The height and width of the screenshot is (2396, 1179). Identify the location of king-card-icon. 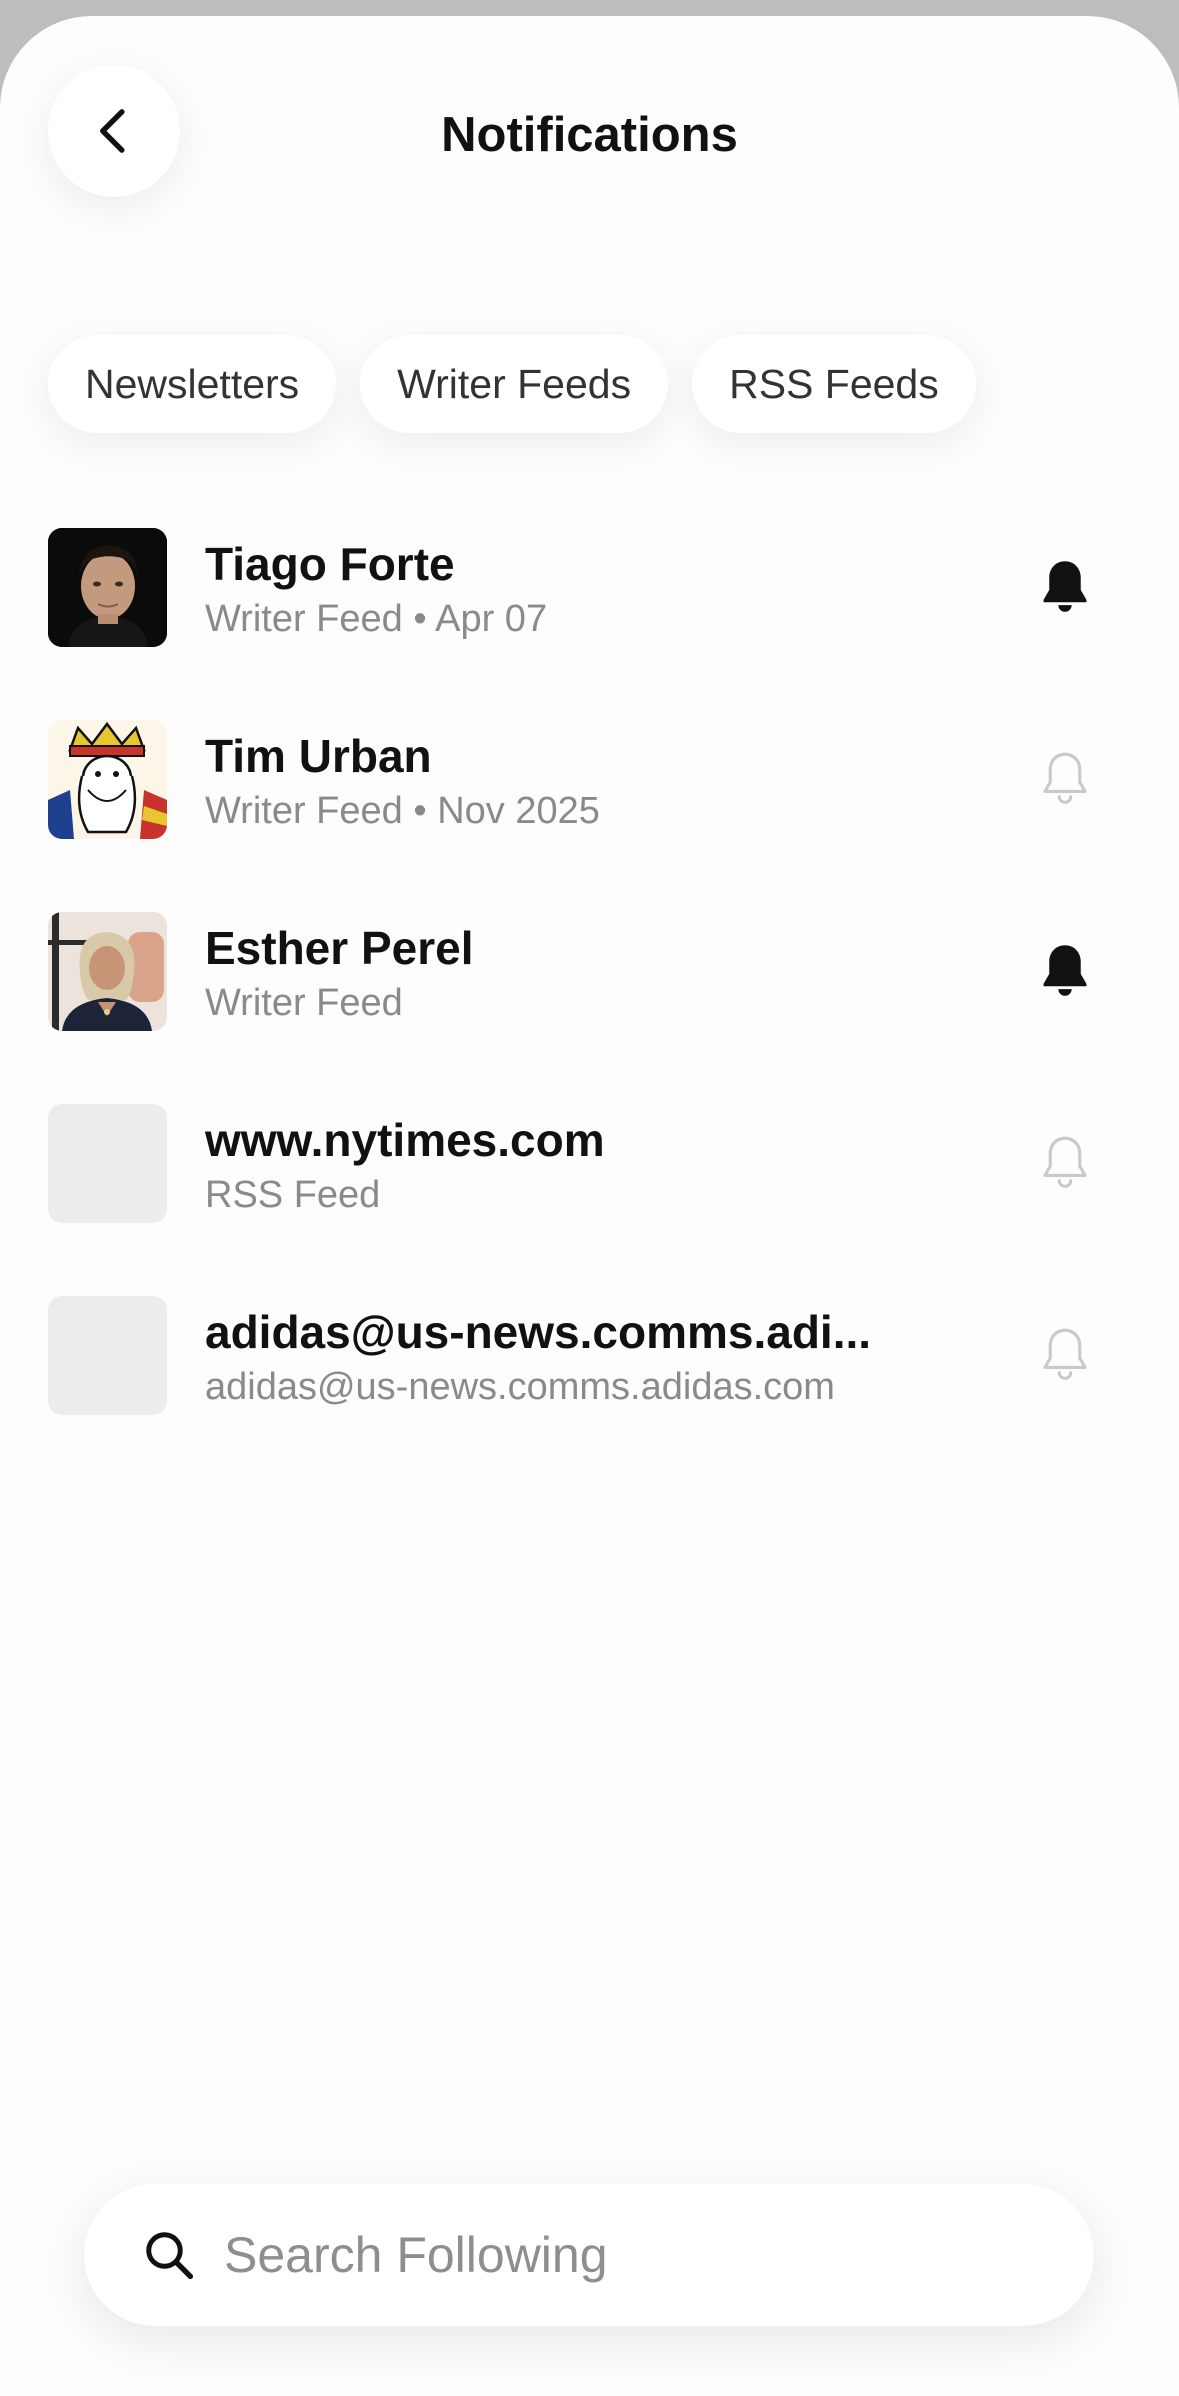
(107, 779).